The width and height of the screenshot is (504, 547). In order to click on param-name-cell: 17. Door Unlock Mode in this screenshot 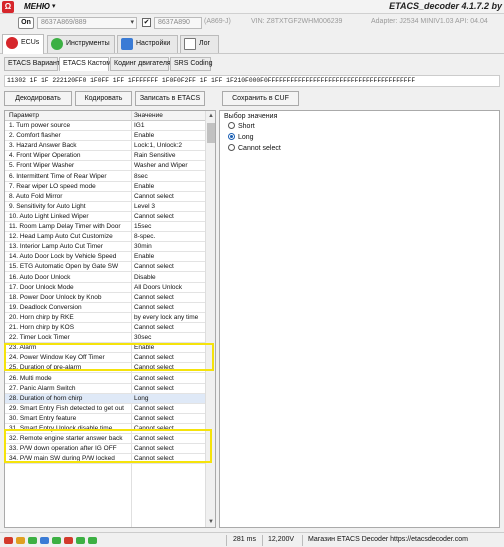, I will do `click(41, 287)`.